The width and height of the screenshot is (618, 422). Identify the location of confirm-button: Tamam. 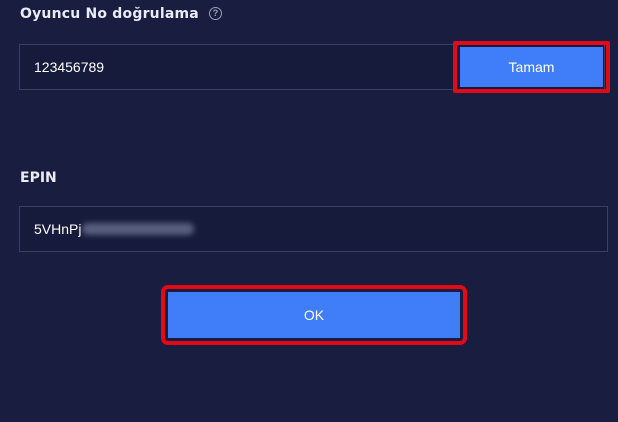
(531, 67).